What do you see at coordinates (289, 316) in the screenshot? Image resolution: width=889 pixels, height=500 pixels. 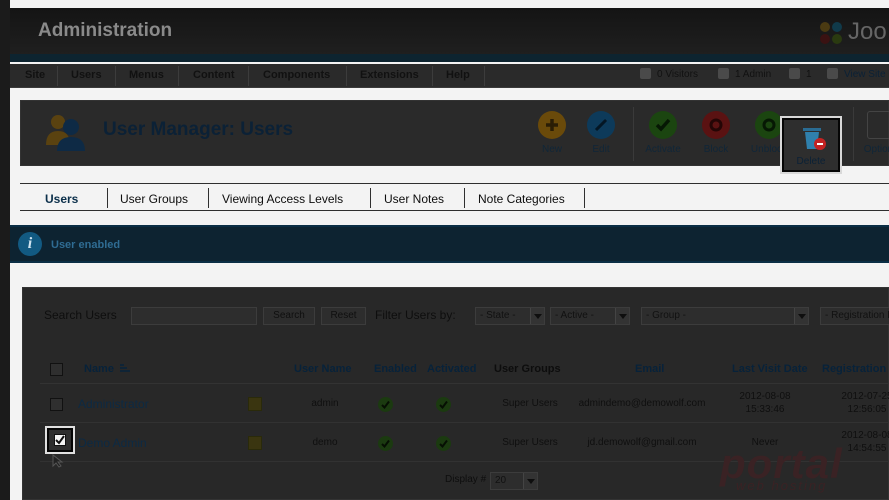 I see `search-button: Search` at bounding box center [289, 316].